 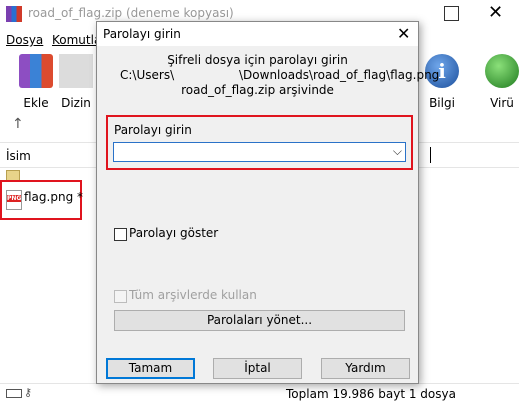 What do you see at coordinates (257, 60) in the screenshot?
I see `info-line-1: Şifreli dosya için parolayı girin` at bounding box center [257, 60].